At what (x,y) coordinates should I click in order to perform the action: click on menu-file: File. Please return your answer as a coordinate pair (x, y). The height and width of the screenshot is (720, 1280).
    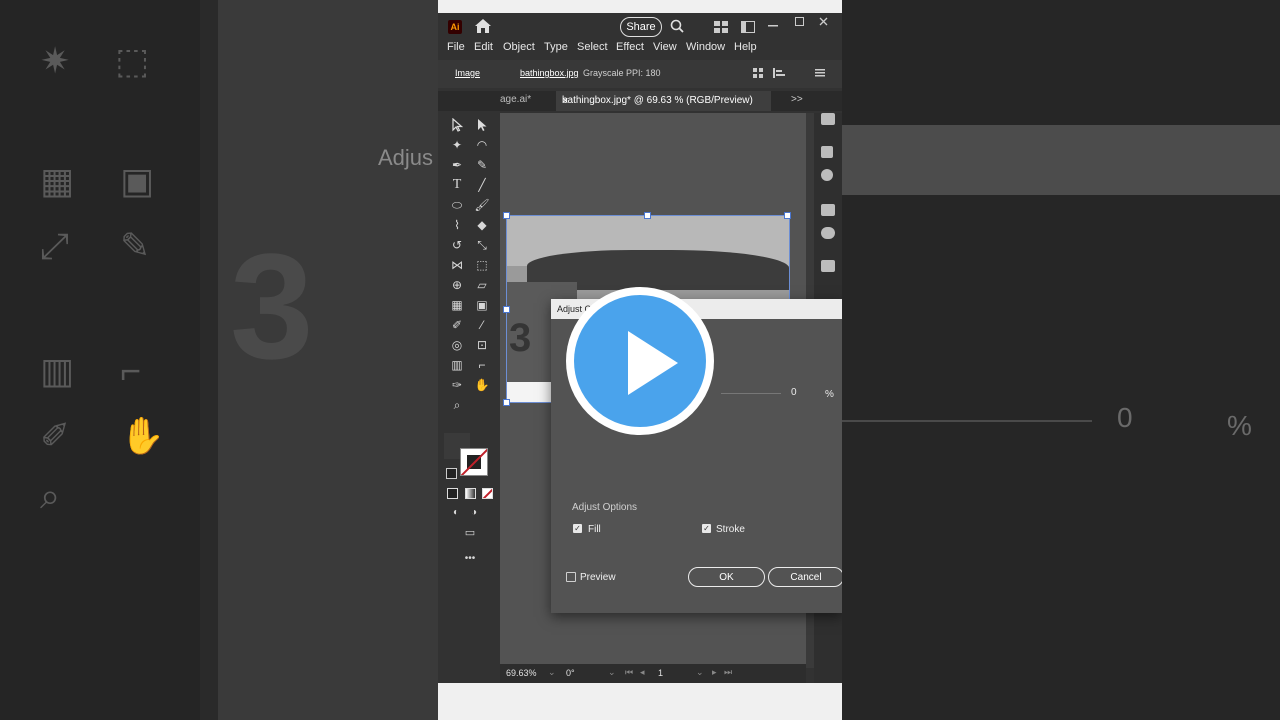
    Looking at the image, I should click on (456, 47).